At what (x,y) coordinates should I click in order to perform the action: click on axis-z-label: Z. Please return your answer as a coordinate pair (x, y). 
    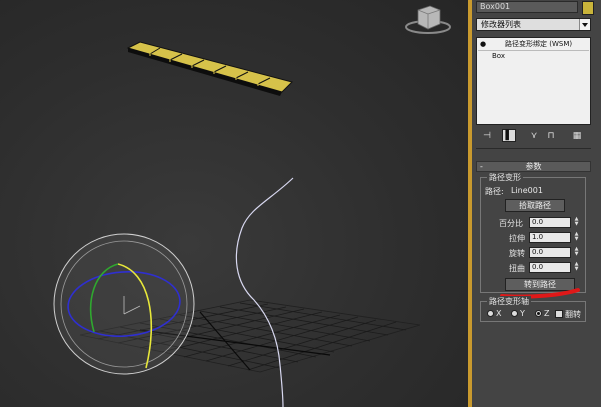
    Looking at the image, I should click on (547, 313).